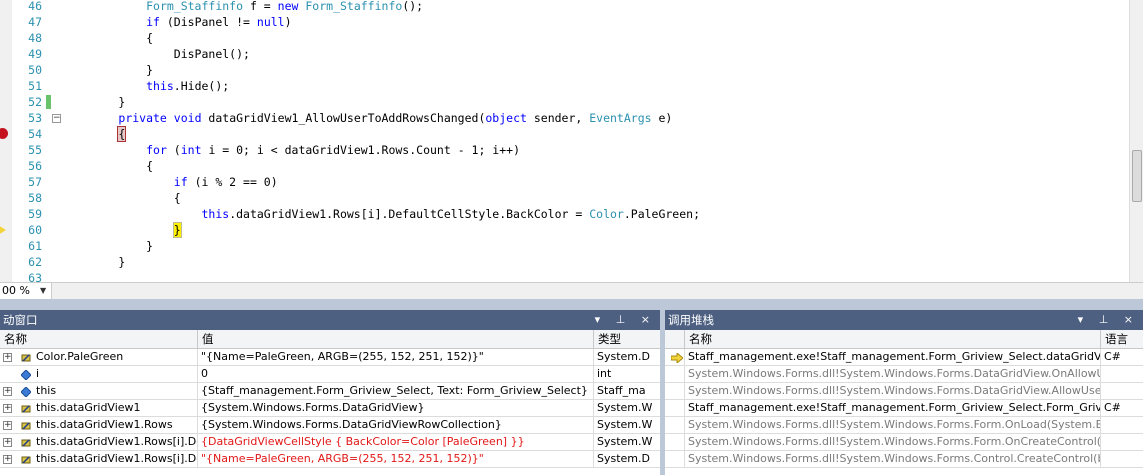 Image resolution: width=1143 pixels, height=475 pixels. I want to click on breakpoint-icon, so click(4, 133).